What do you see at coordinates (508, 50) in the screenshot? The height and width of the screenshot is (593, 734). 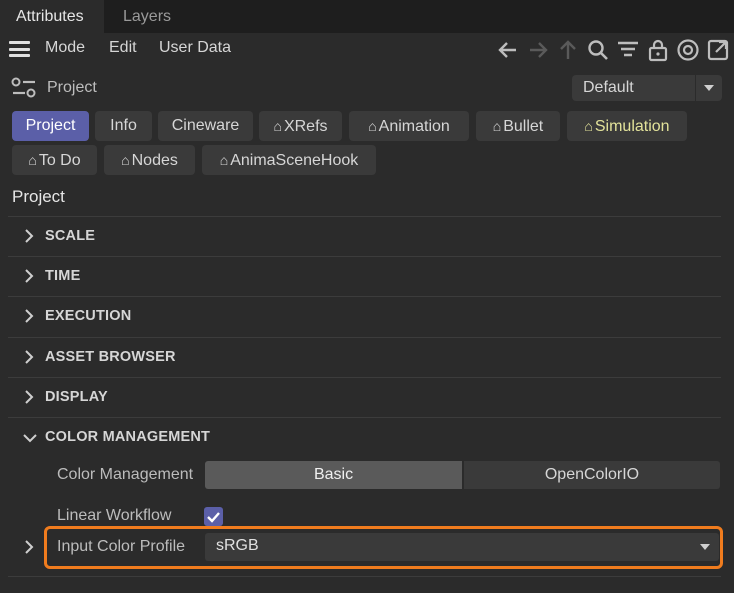 I see `back-arrow-icon` at bounding box center [508, 50].